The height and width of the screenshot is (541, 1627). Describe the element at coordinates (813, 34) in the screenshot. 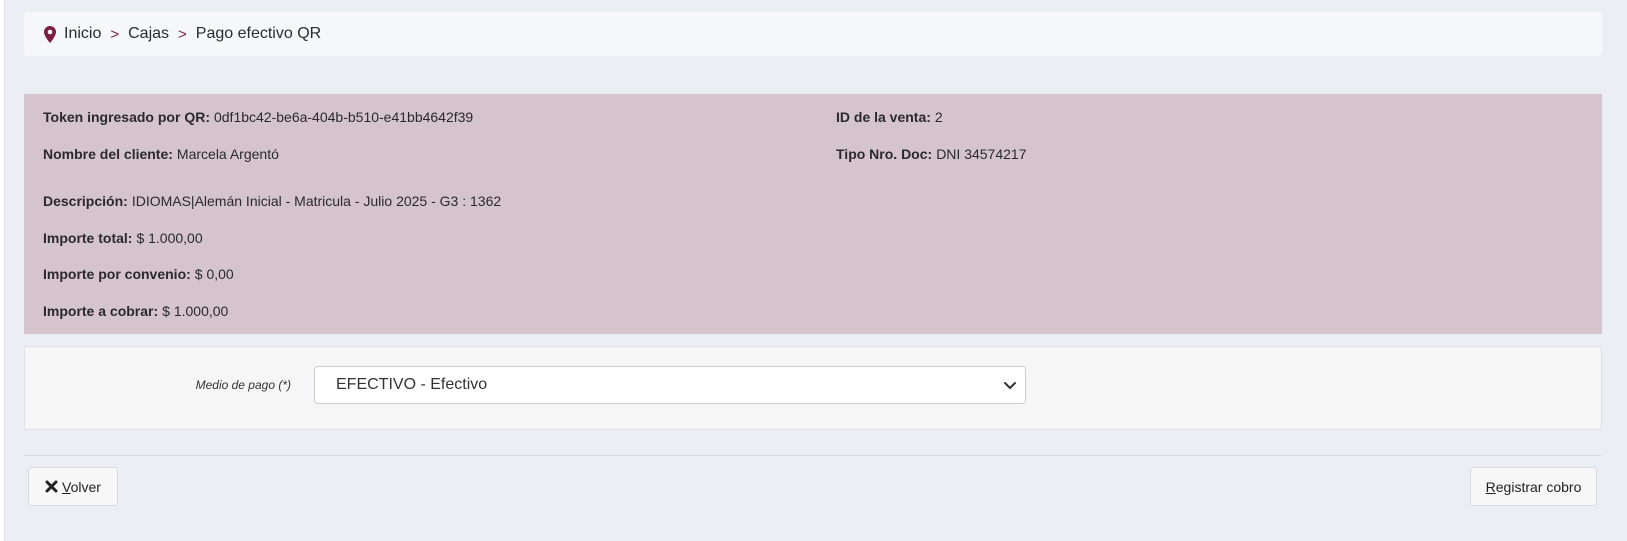

I see `breadcrumb: Inicio > Cajas > Pago efectivo QR` at that location.